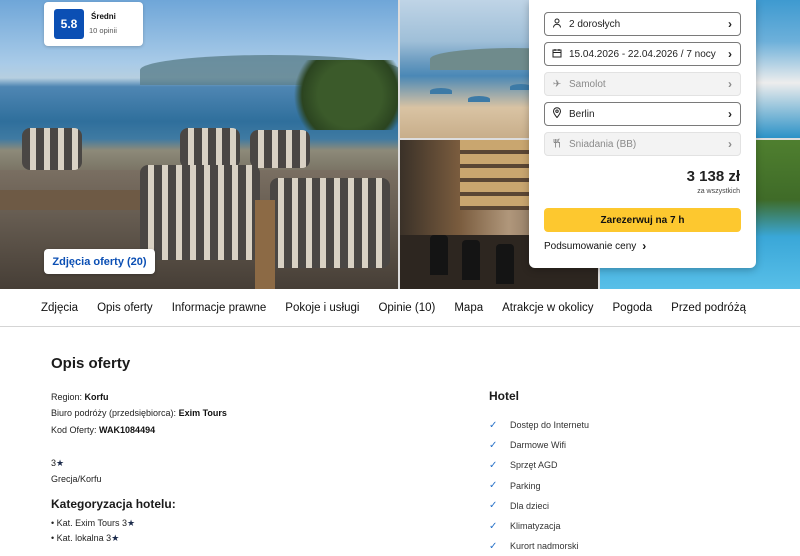 This screenshot has width=800, height=556. Describe the element at coordinates (642, 114) in the screenshot. I see `departure-field: Berlin ›` at that location.